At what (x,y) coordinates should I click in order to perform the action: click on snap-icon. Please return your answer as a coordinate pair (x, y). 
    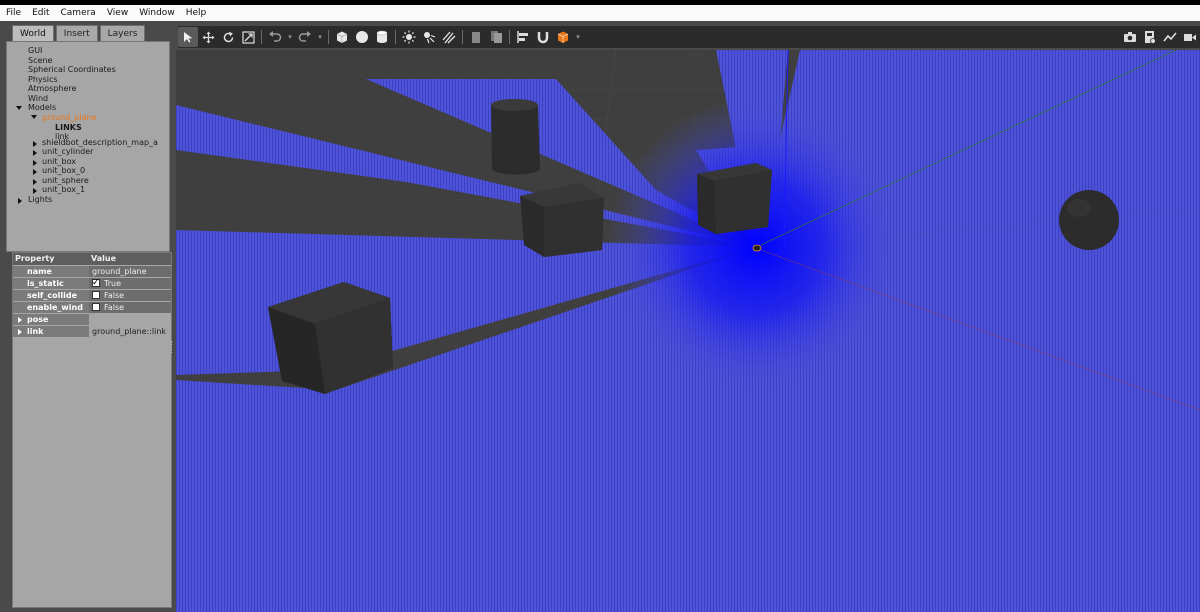
    Looking at the image, I should click on (543, 37).